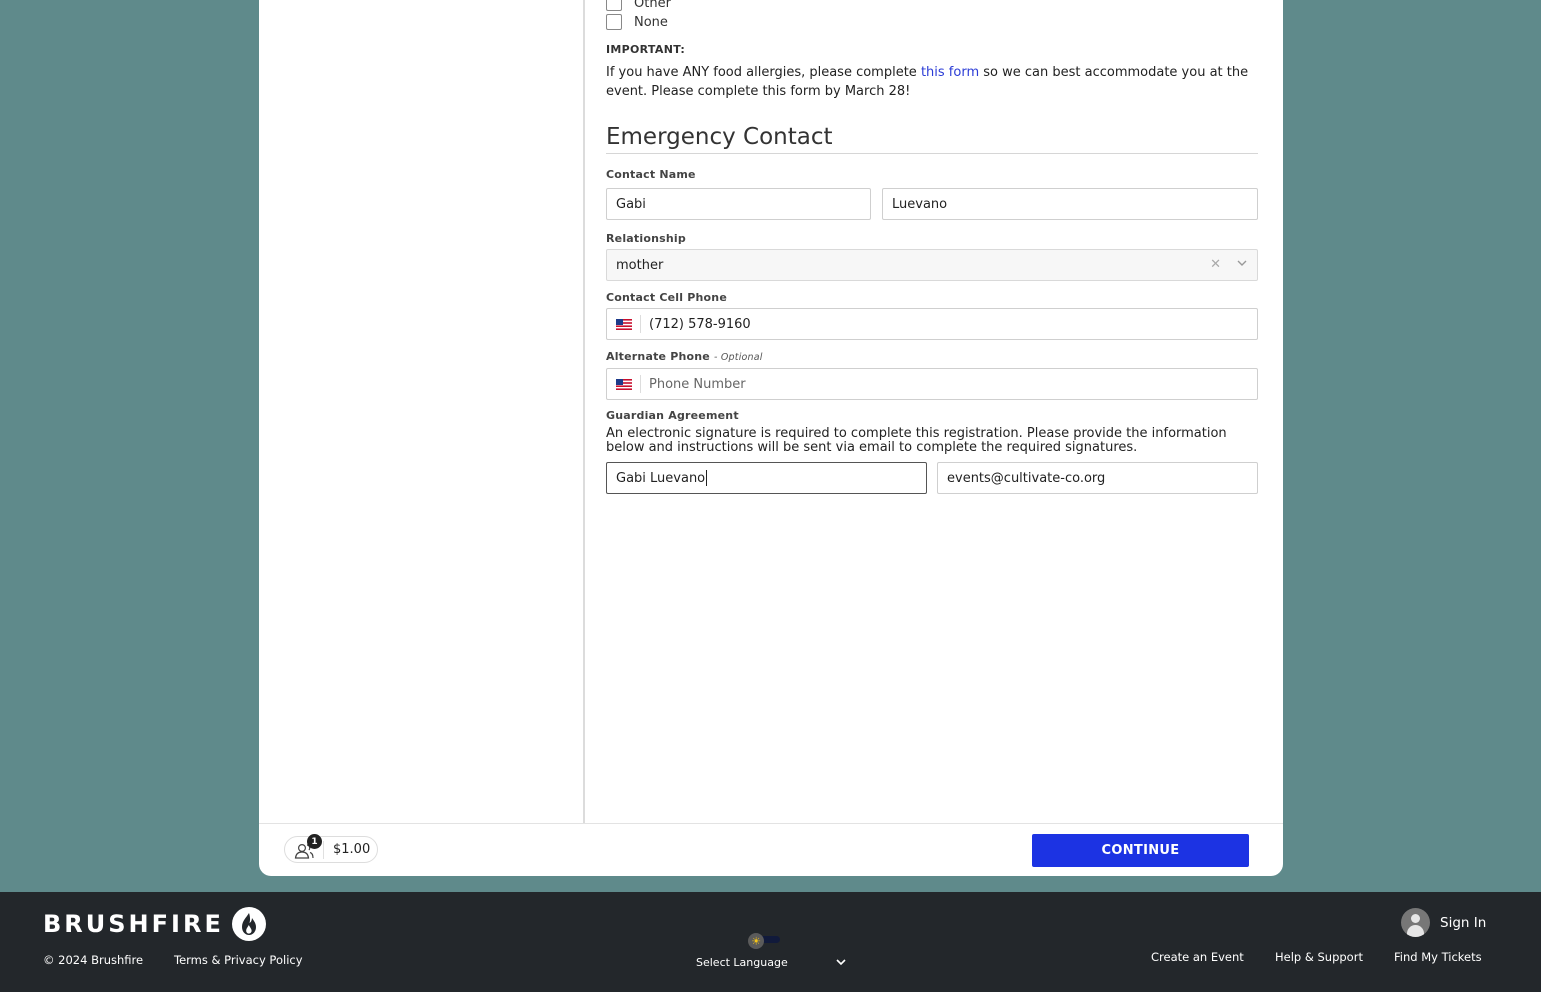 The height and width of the screenshot is (992, 1541). Describe the element at coordinates (1026, 478) in the screenshot. I see `input-value: events@cultivate-co.org` at that location.